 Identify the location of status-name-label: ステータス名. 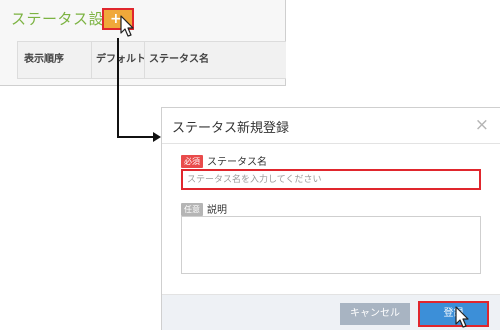
(237, 162).